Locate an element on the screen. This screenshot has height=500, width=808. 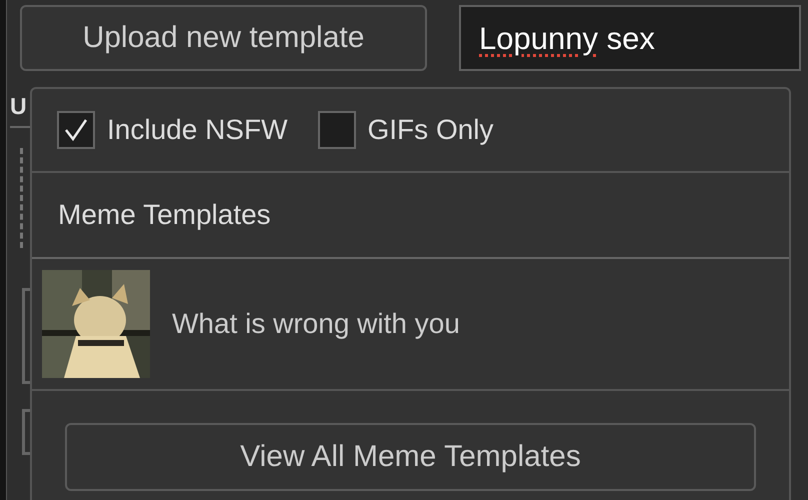
section-heading: U is located at coordinates (18, 106).